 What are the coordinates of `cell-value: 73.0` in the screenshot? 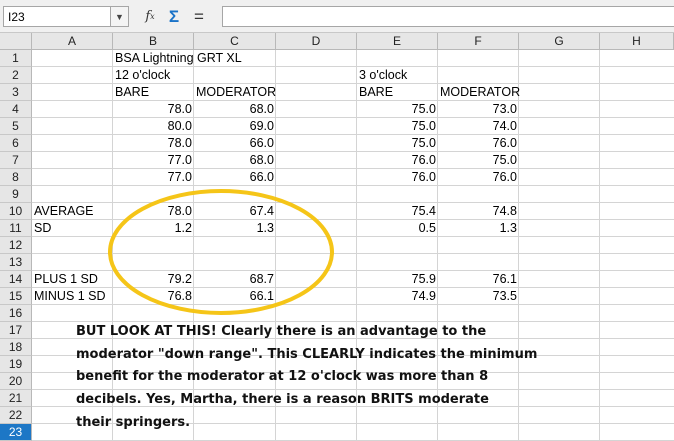 It's located at (478, 109).